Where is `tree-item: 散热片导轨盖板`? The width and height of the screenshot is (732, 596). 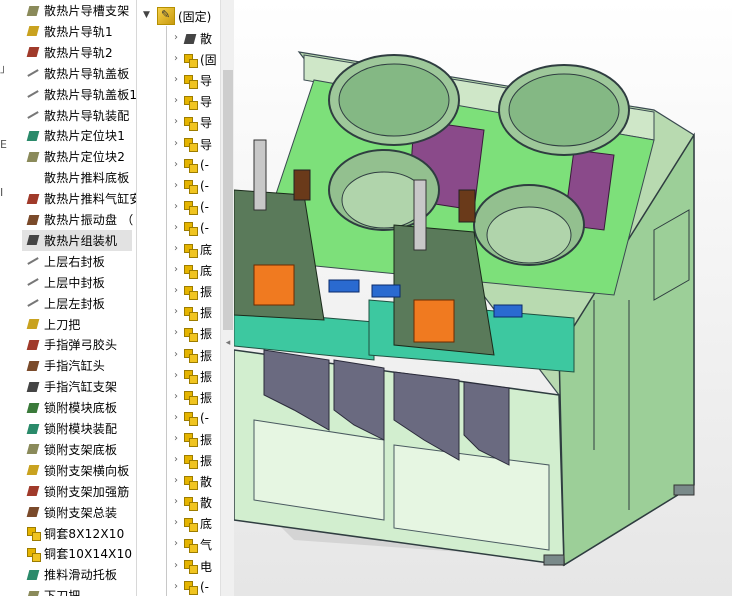
tree-item: 散热片导轨盖板 is located at coordinates (77, 73).